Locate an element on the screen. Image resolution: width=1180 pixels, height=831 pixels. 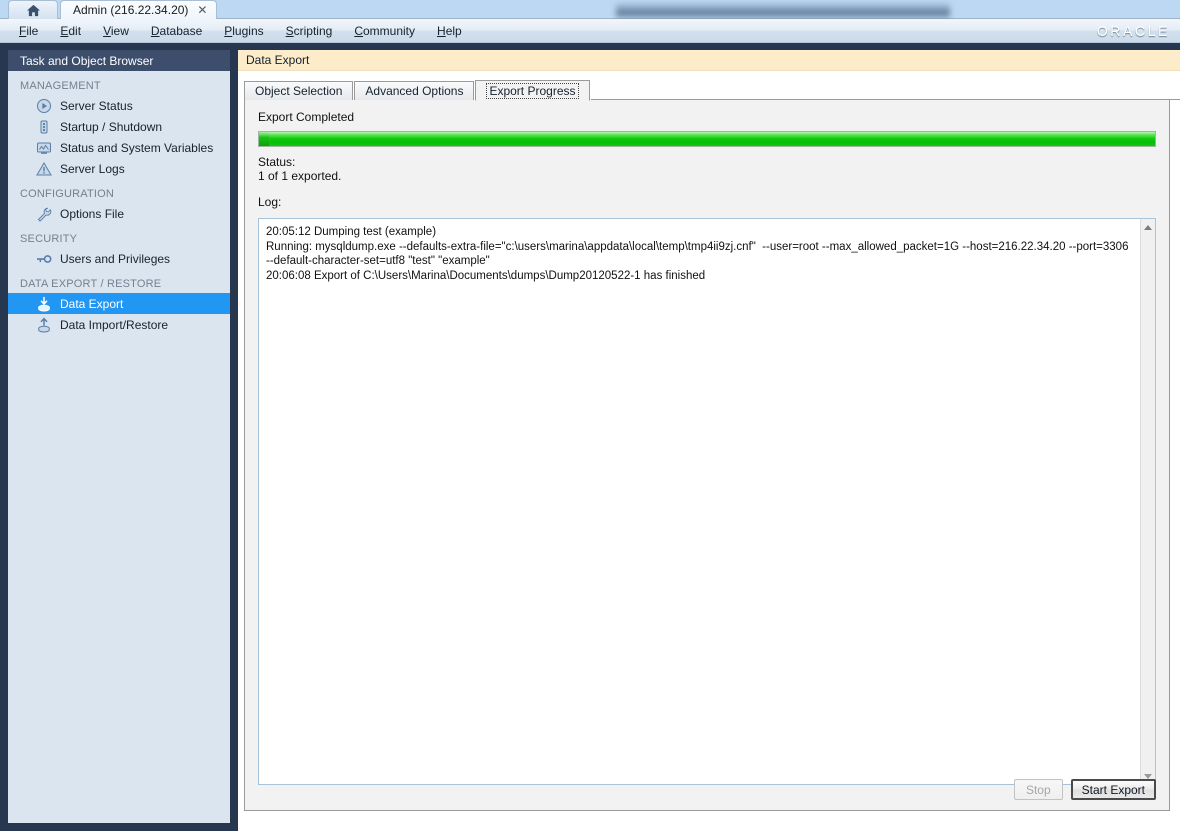
action-buttons: Stop Start Export is located at coordinates (1084, 789).